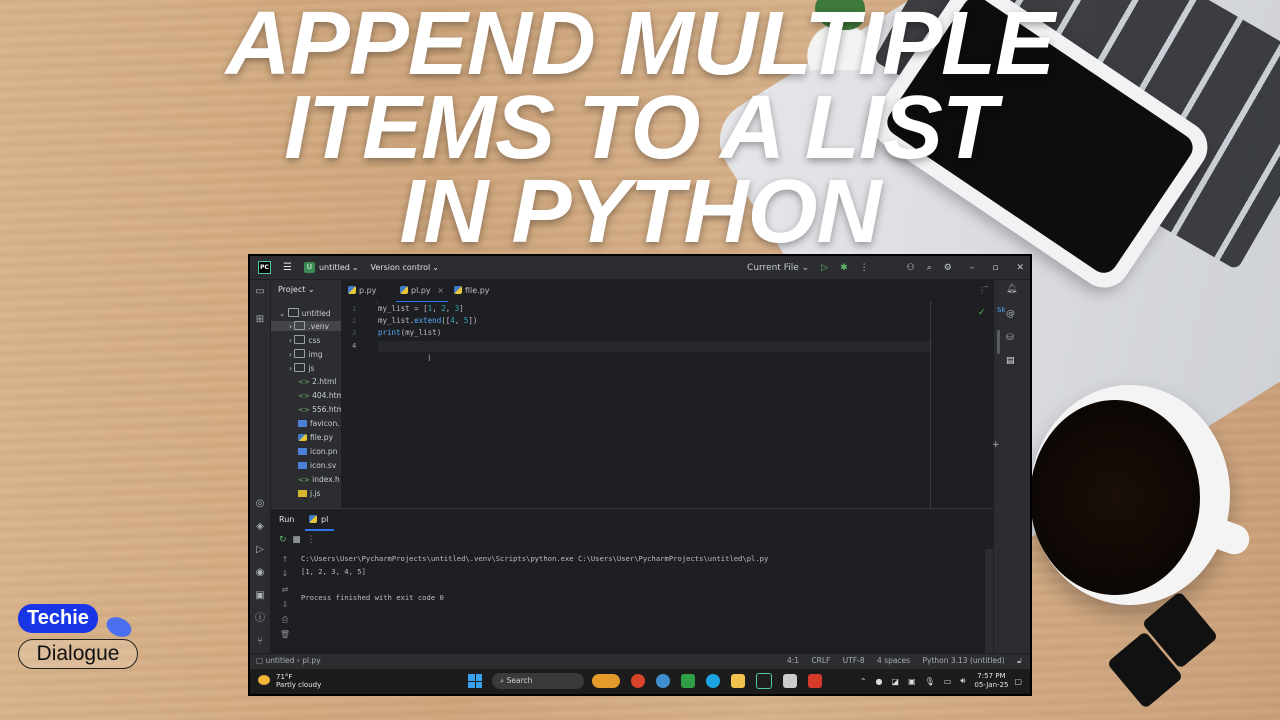  Describe the element at coordinates (667, 291) in the screenshot. I see `editor-tabs: p.py pl.py × file.py ⋮` at that location.